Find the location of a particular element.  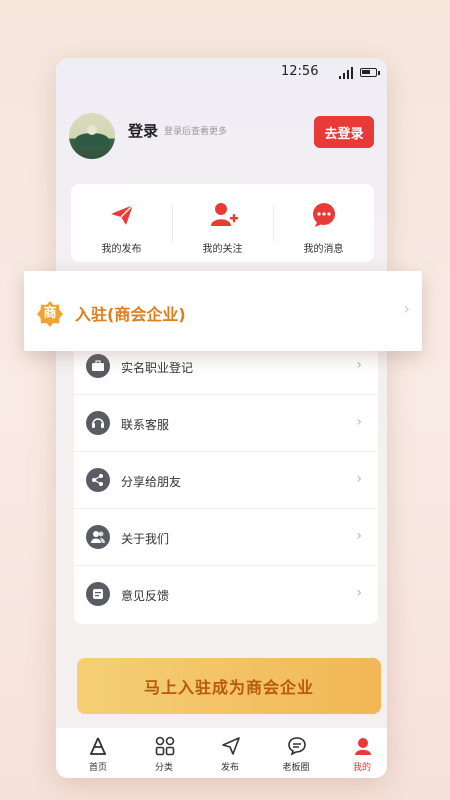

tab-publish: 发布 is located at coordinates (230, 753).